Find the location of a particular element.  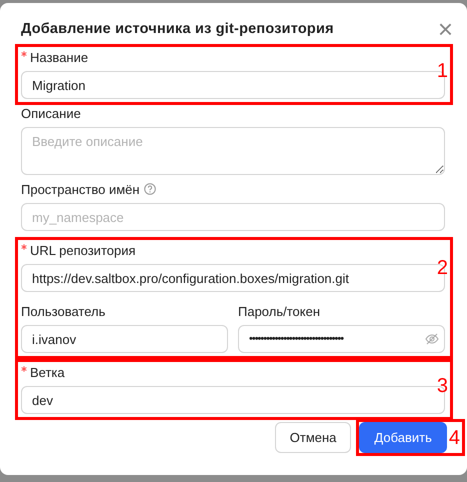

text-field: my_namespace is located at coordinates (233, 217).